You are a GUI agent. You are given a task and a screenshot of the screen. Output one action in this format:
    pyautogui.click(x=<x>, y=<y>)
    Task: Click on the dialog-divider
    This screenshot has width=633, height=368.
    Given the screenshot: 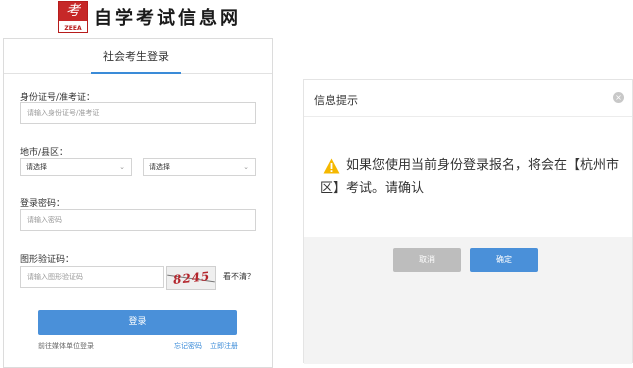 What is the action you would take?
    pyautogui.click(x=468, y=116)
    